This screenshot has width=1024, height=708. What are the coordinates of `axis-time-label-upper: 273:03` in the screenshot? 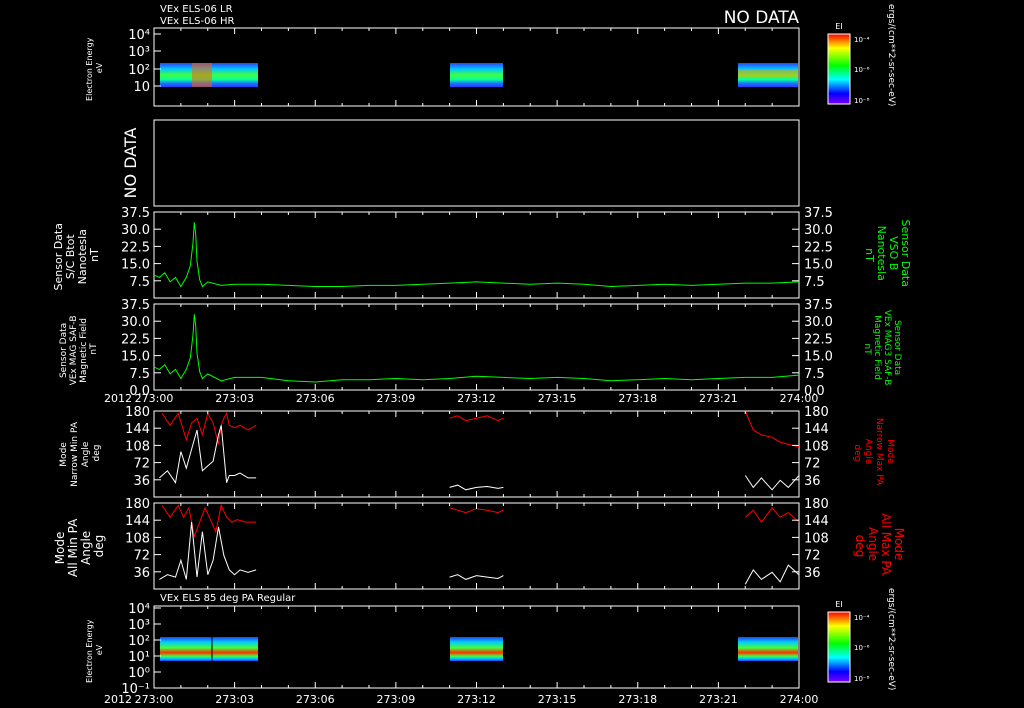 It's located at (234, 398).